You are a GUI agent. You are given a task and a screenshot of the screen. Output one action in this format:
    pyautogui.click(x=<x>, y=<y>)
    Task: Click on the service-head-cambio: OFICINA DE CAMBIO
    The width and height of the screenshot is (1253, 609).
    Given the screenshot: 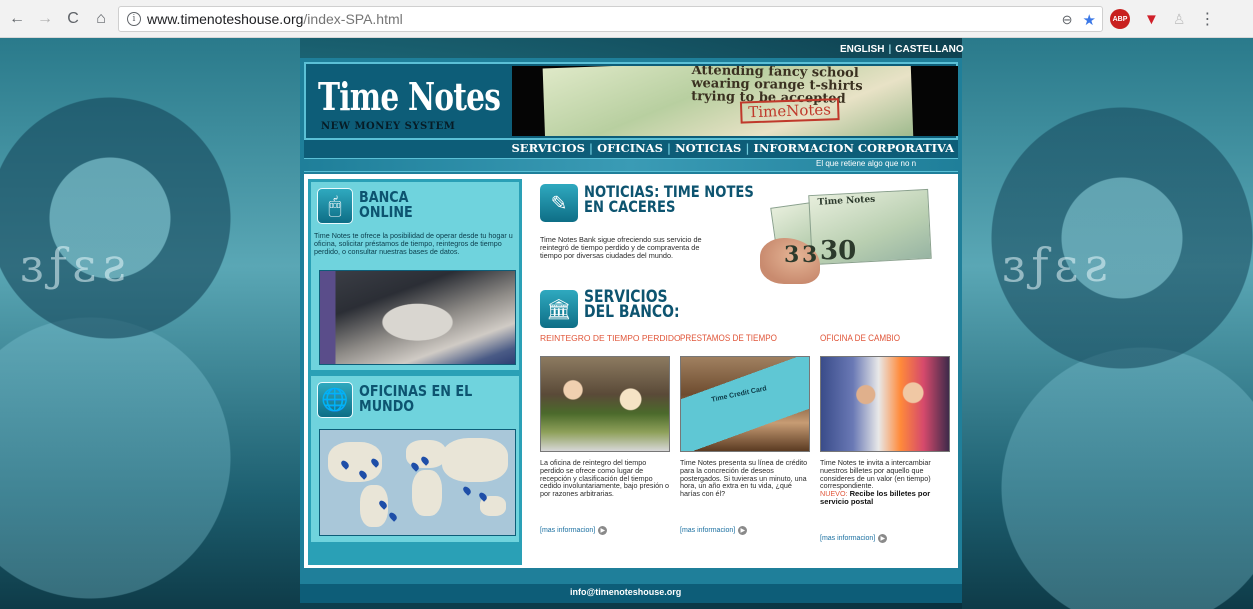 What is the action you would take?
    pyautogui.click(x=860, y=338)
    